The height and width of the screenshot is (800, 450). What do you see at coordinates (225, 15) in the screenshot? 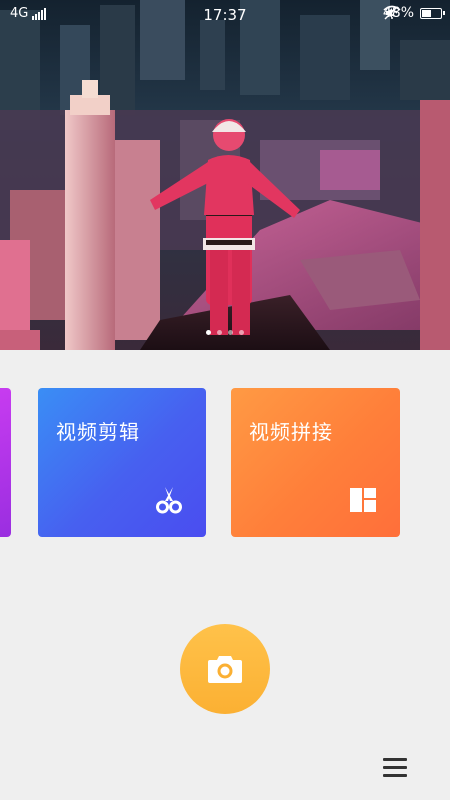
I see `status-bar: 4G 17:37 48%` at bounding box center [225, 15].